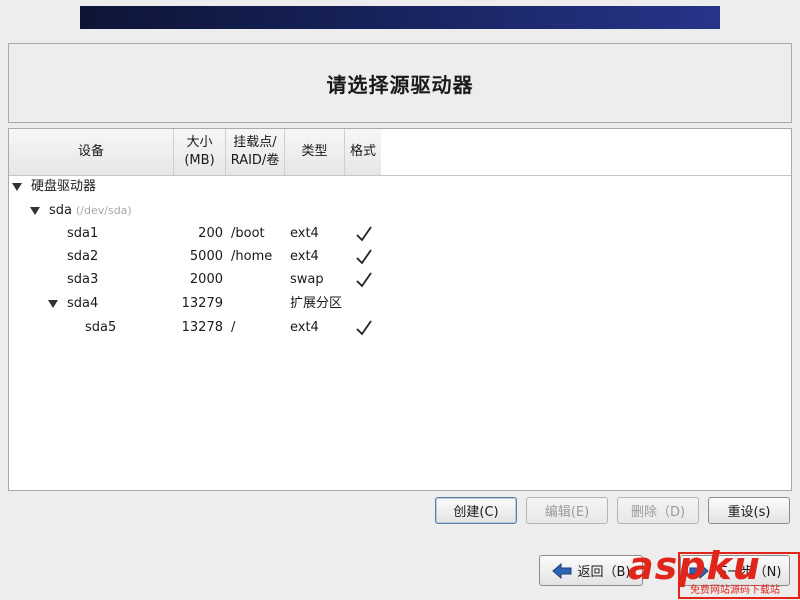 The width and height of the screenshot is (800, 600). What do you see at coordinates (60, 210) in the screenshot?
I see `disk-name: sda` at bounding box center [60, 210].